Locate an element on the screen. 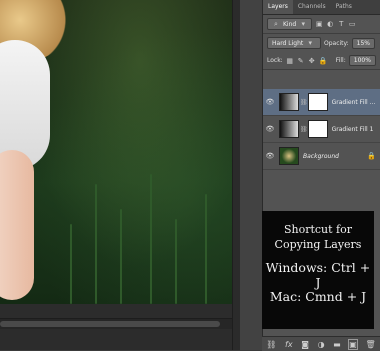  kind-filter-select: ⌕ Kind ▾ is located at coordinates (290, 24).